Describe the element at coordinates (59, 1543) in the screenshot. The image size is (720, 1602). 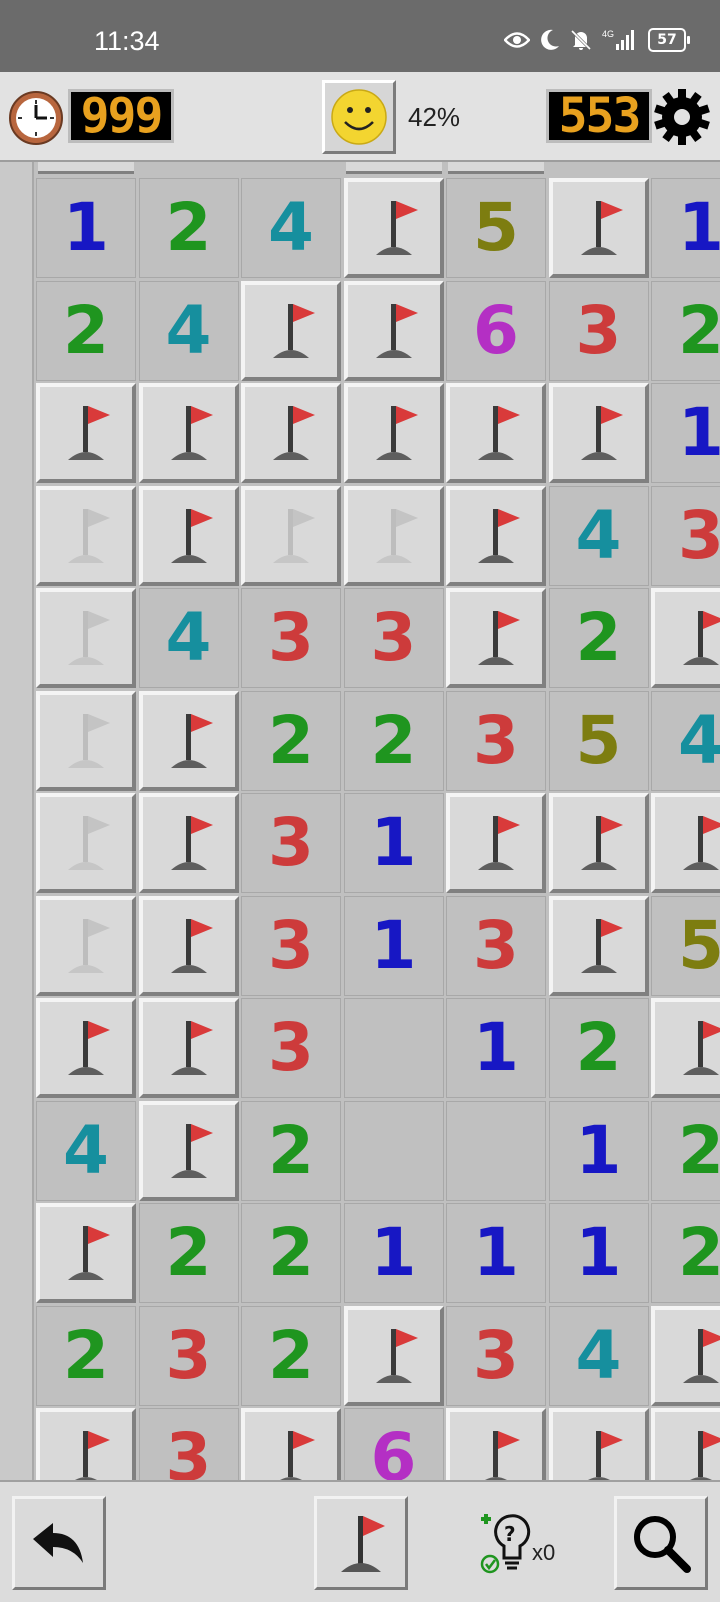
I see `undo-button` at that location.